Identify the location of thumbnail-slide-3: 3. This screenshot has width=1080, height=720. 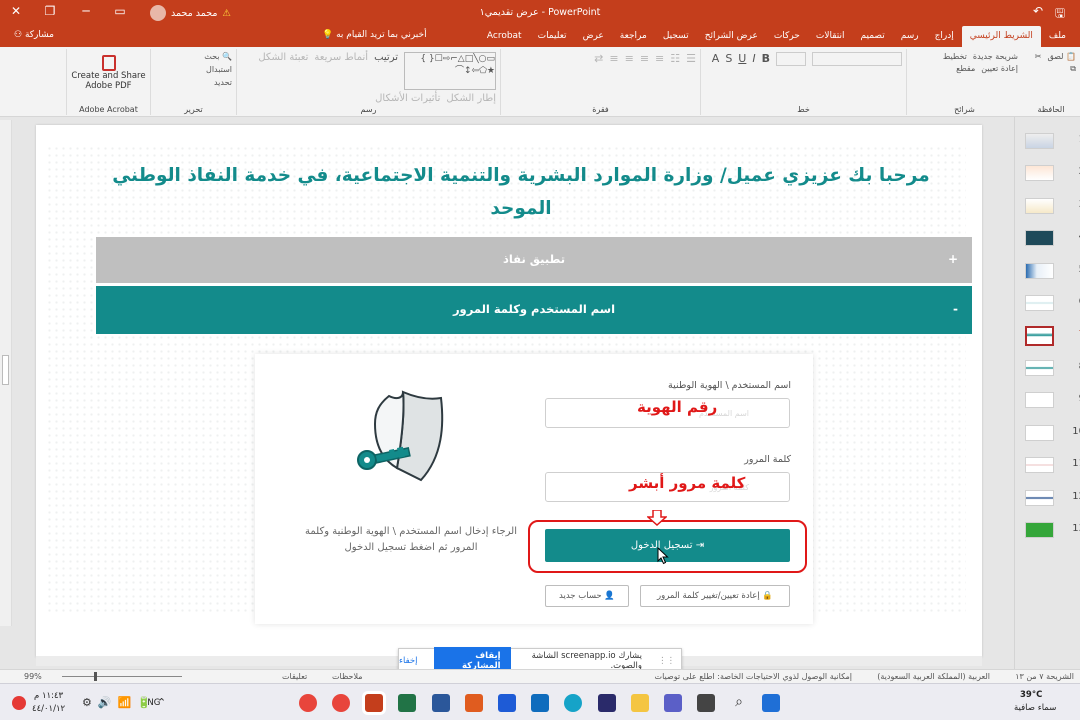
(1052, 206).